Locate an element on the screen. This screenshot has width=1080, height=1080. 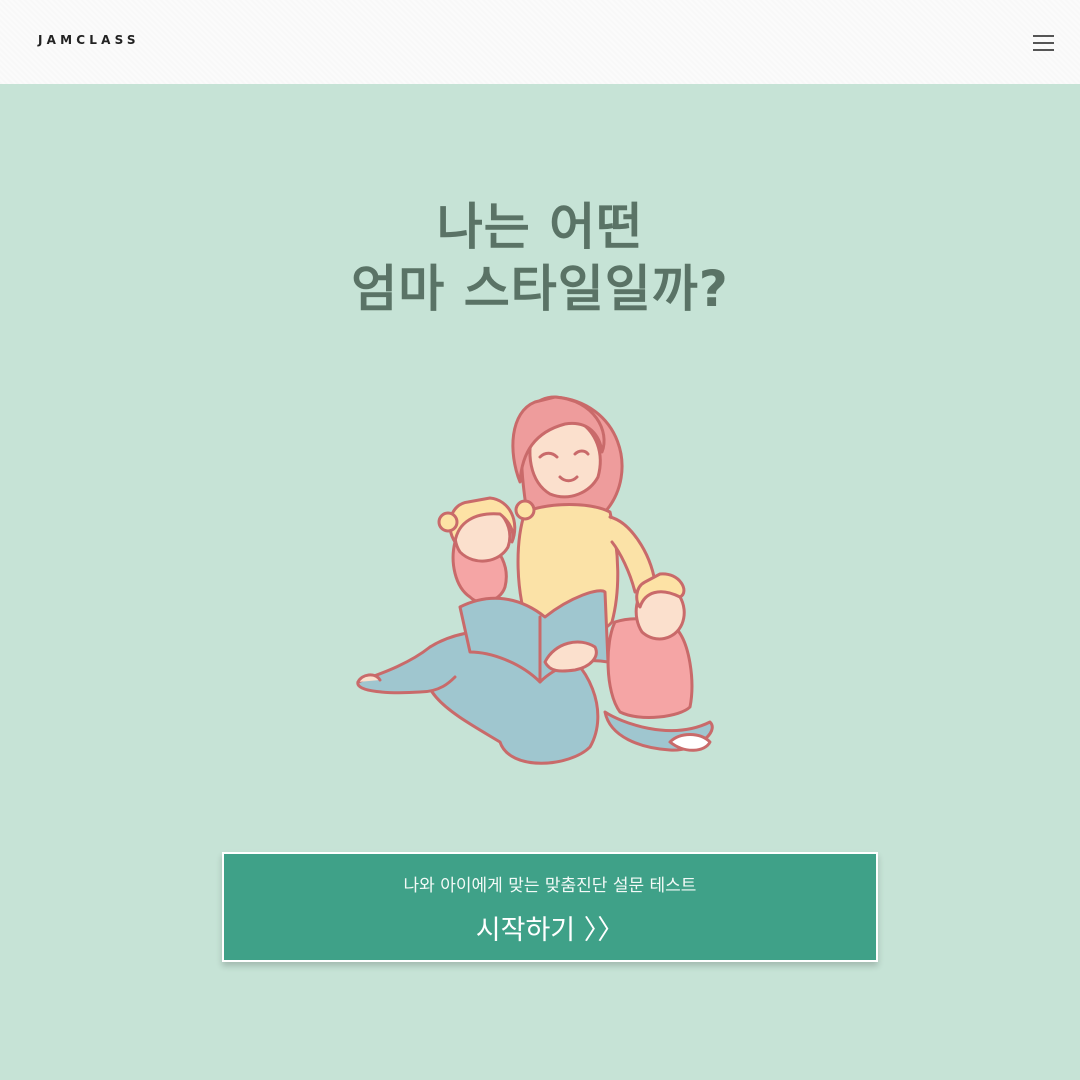
hamburger-menu-icon is located at coordinates (1043, 43).